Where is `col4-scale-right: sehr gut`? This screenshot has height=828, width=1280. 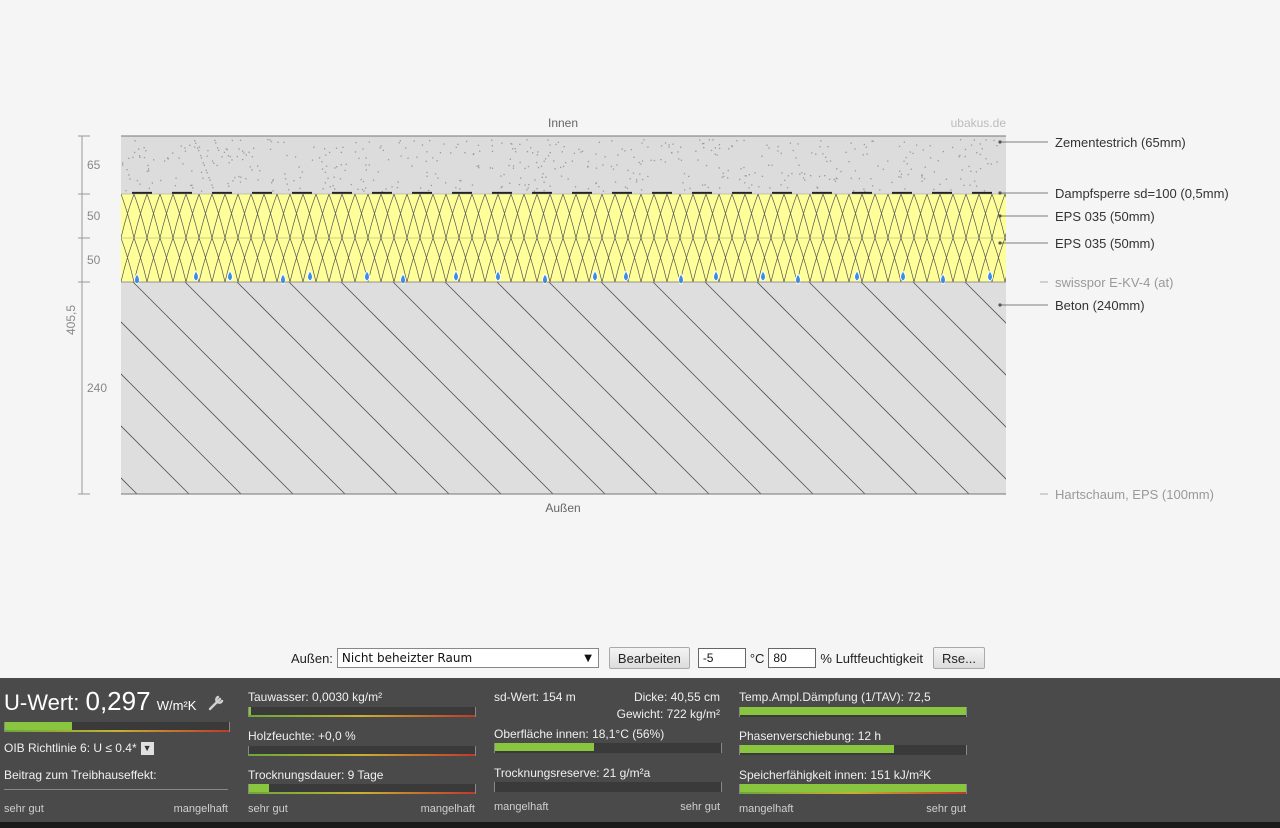
col4-scale-right: sehr gut is located at coordinates (946, 809).